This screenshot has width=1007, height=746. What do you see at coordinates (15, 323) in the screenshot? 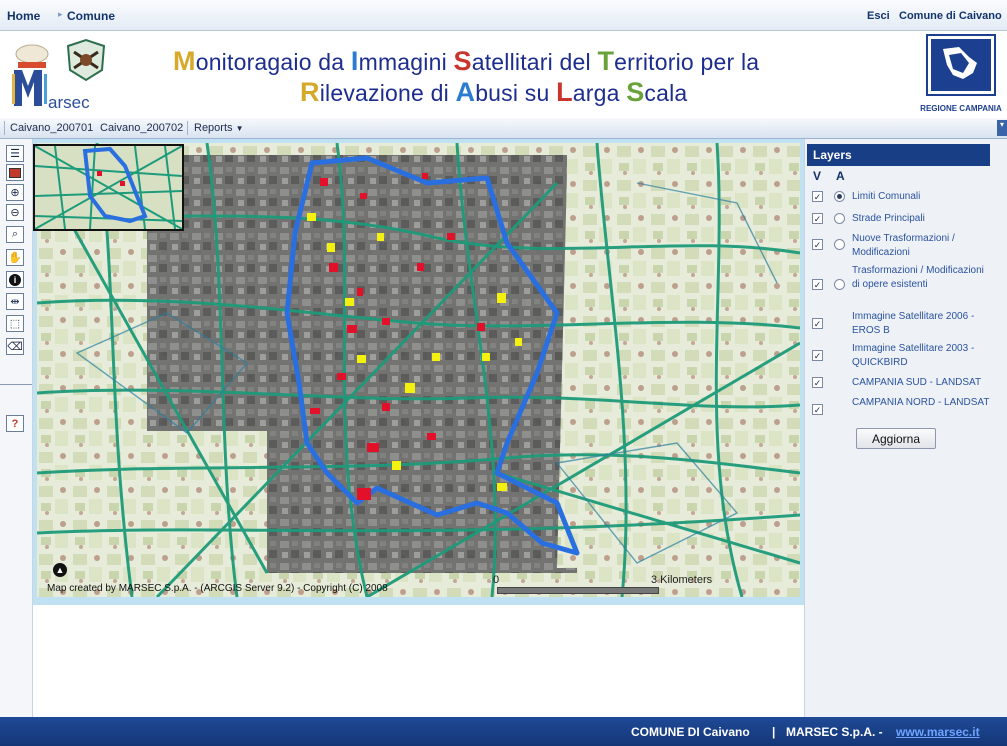
I see `select-icon: ⬚` at bounding box center [15, 323].